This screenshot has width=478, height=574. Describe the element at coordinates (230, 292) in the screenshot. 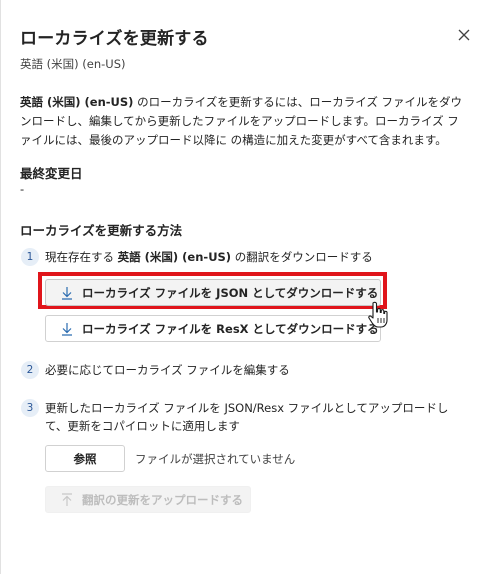

I see `download-json-label: ローカライズ ファイルを JSON としてダウンロードする` at that location.